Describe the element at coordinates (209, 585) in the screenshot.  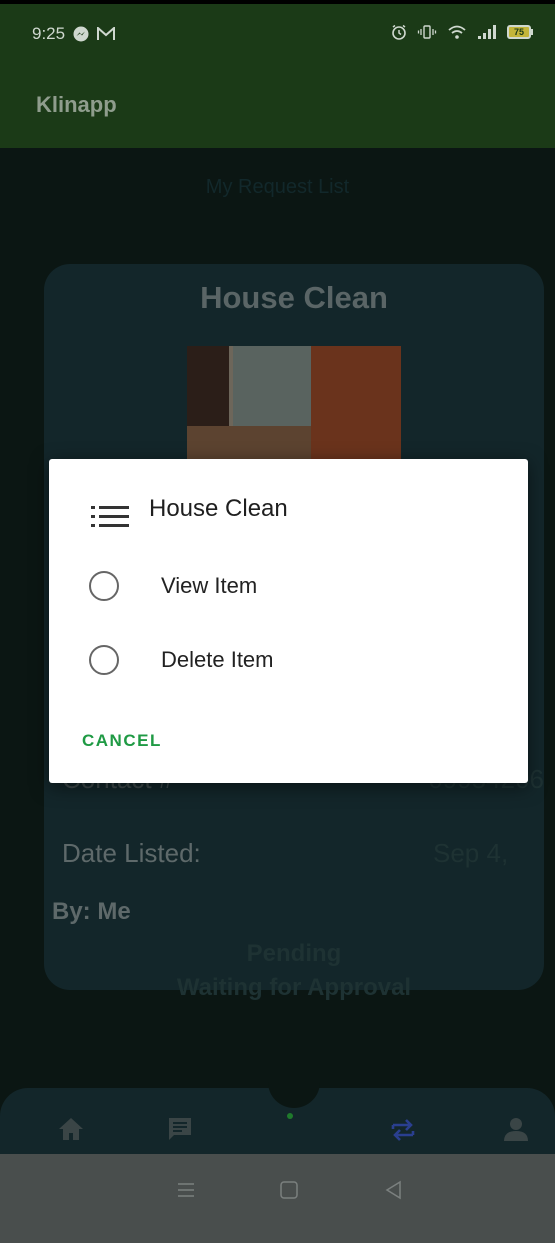
I see `option-label: View Item` at that location.